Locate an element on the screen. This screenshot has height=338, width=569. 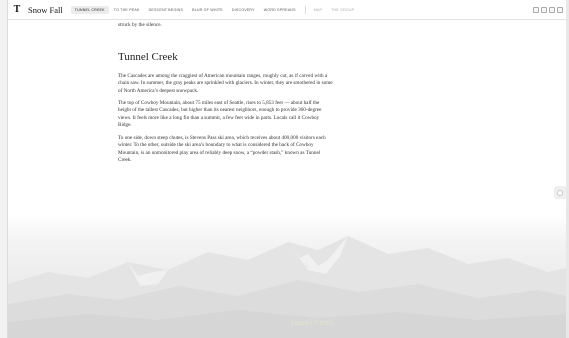
share-icon is located at coordinates (544, 9).